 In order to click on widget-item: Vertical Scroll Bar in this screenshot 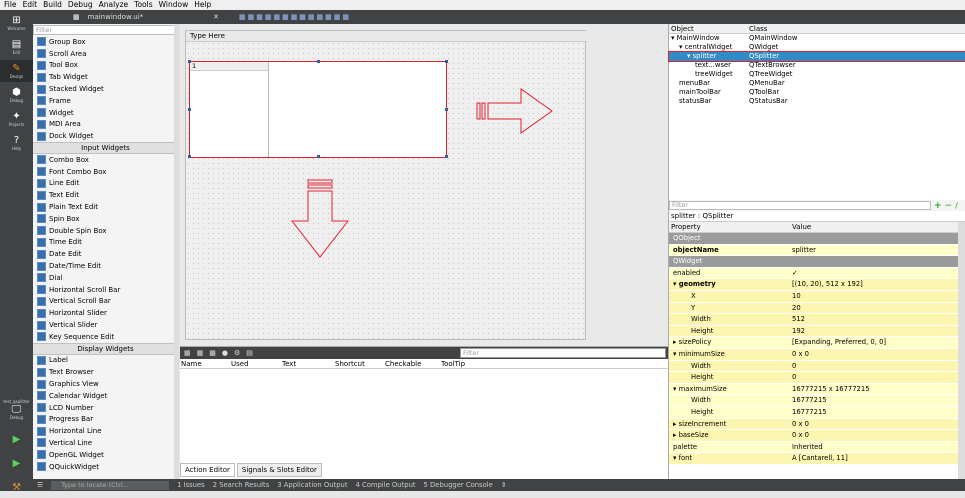, I will do `click(105, 302)`.